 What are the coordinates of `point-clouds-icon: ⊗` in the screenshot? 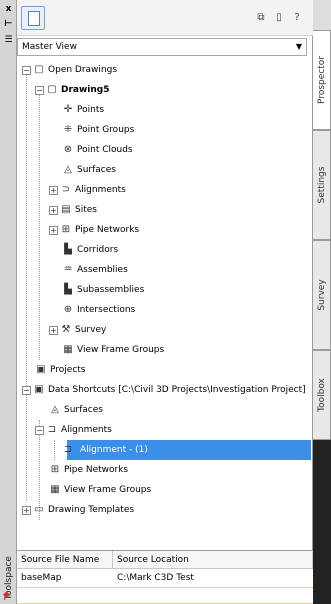 It's located at (68, 149).